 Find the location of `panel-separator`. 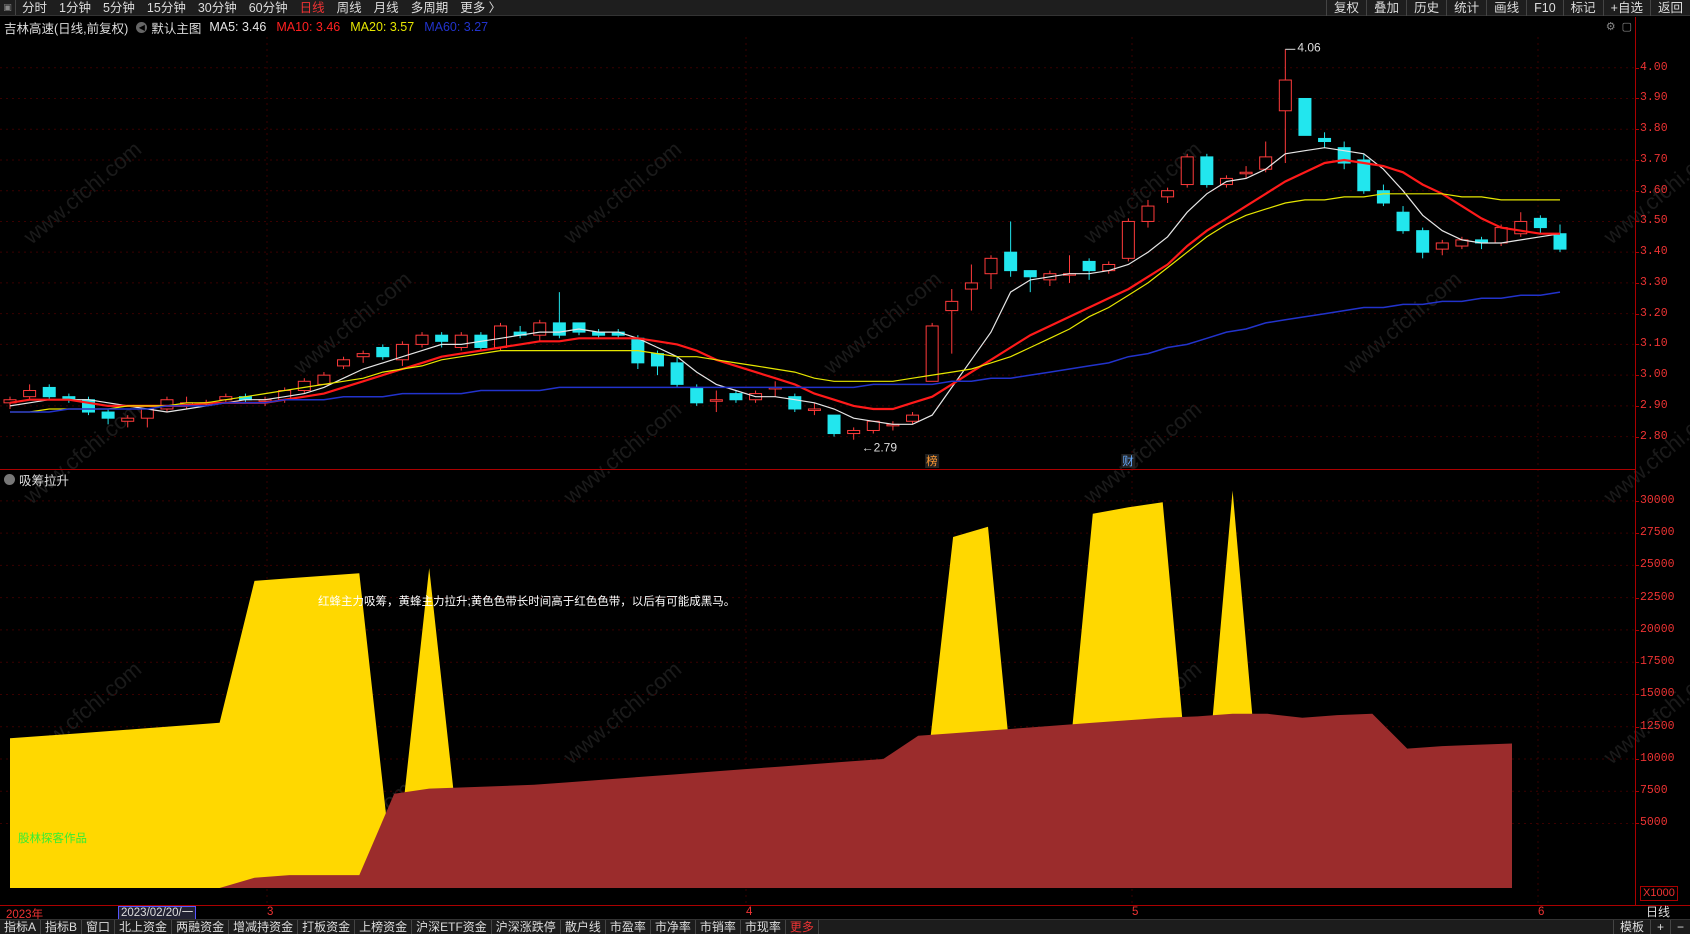

panel-separator is located at coordinates (817, 469).